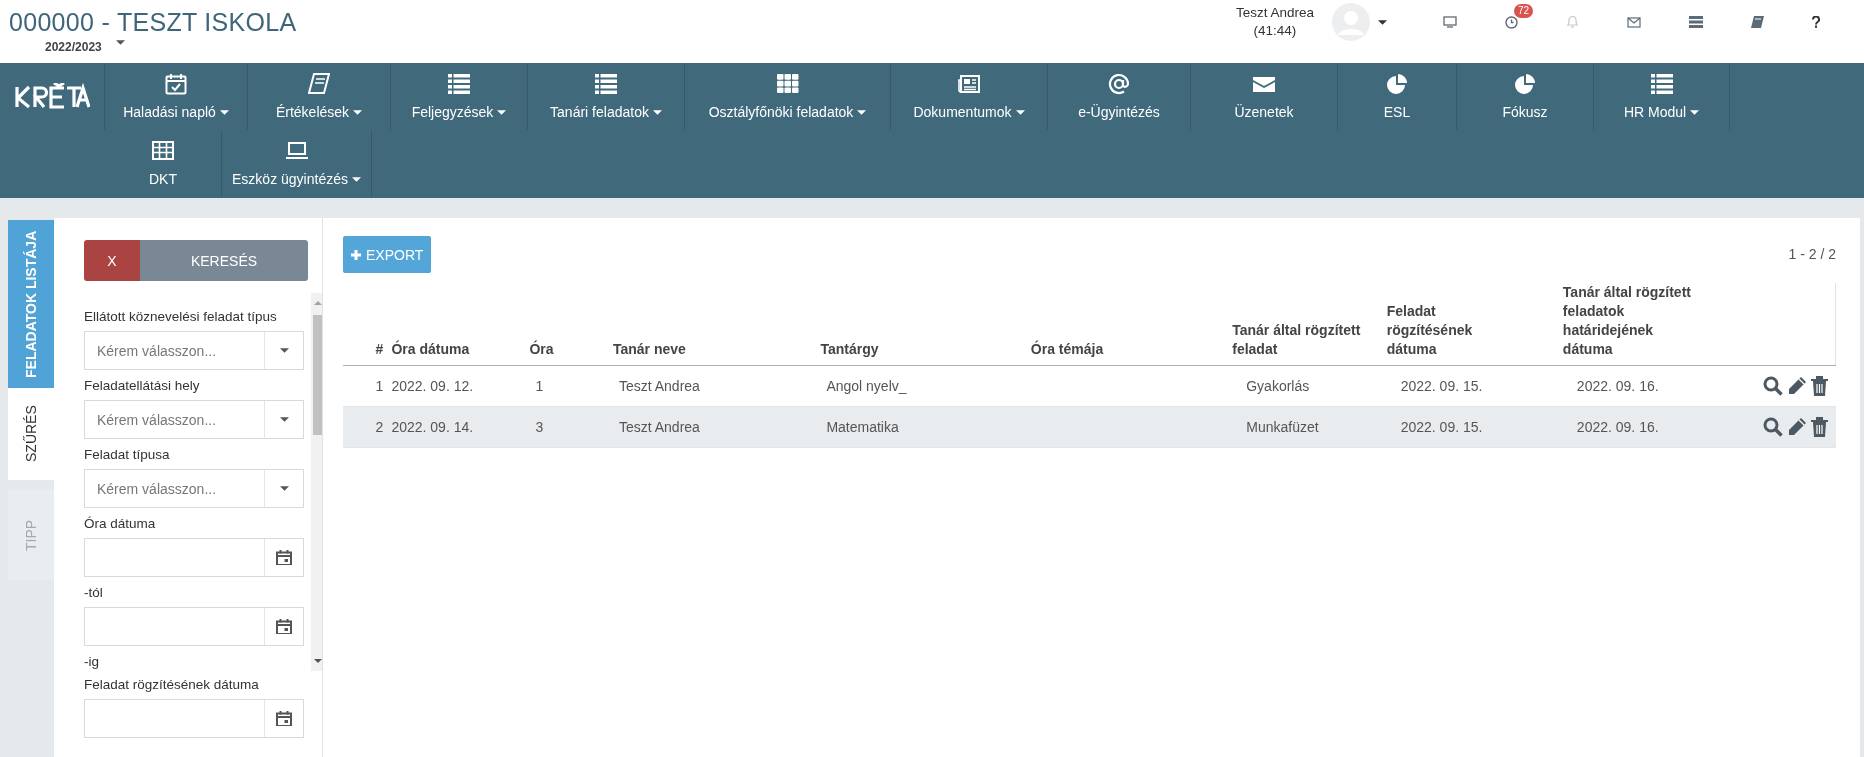  What do you see at coordinates (92, 661) in the screenshot?
I see `field-label: -ig` at bounding box center [92, 661].